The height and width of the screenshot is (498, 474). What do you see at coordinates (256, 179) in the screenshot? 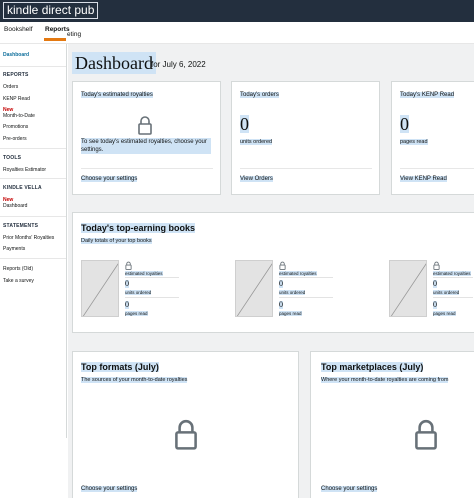
I see `view-orders-link: View Orders` at bounding box center [256, 179].